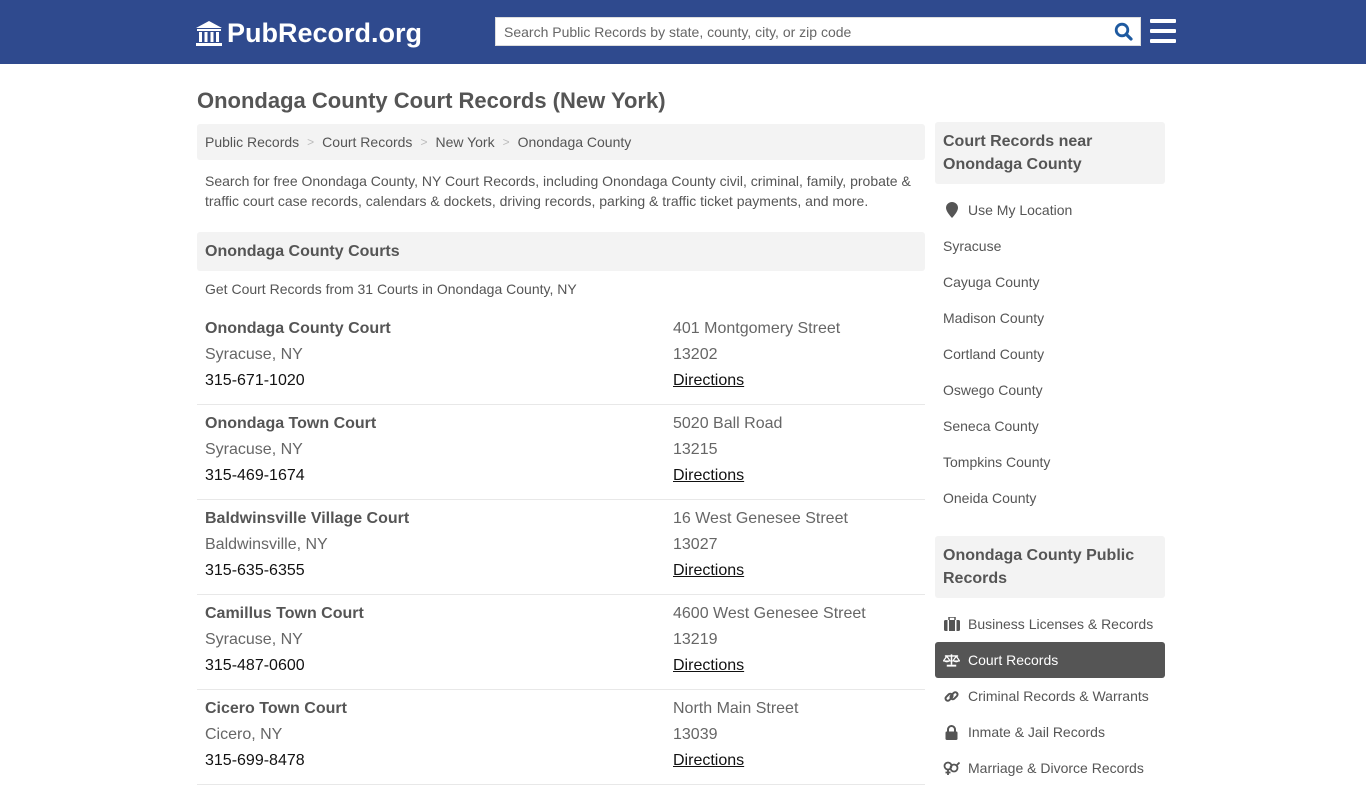 The height and width of the screenshot is (786, 1366). I want to click on top-navbar: PubRecord.org, so click(683, 32).